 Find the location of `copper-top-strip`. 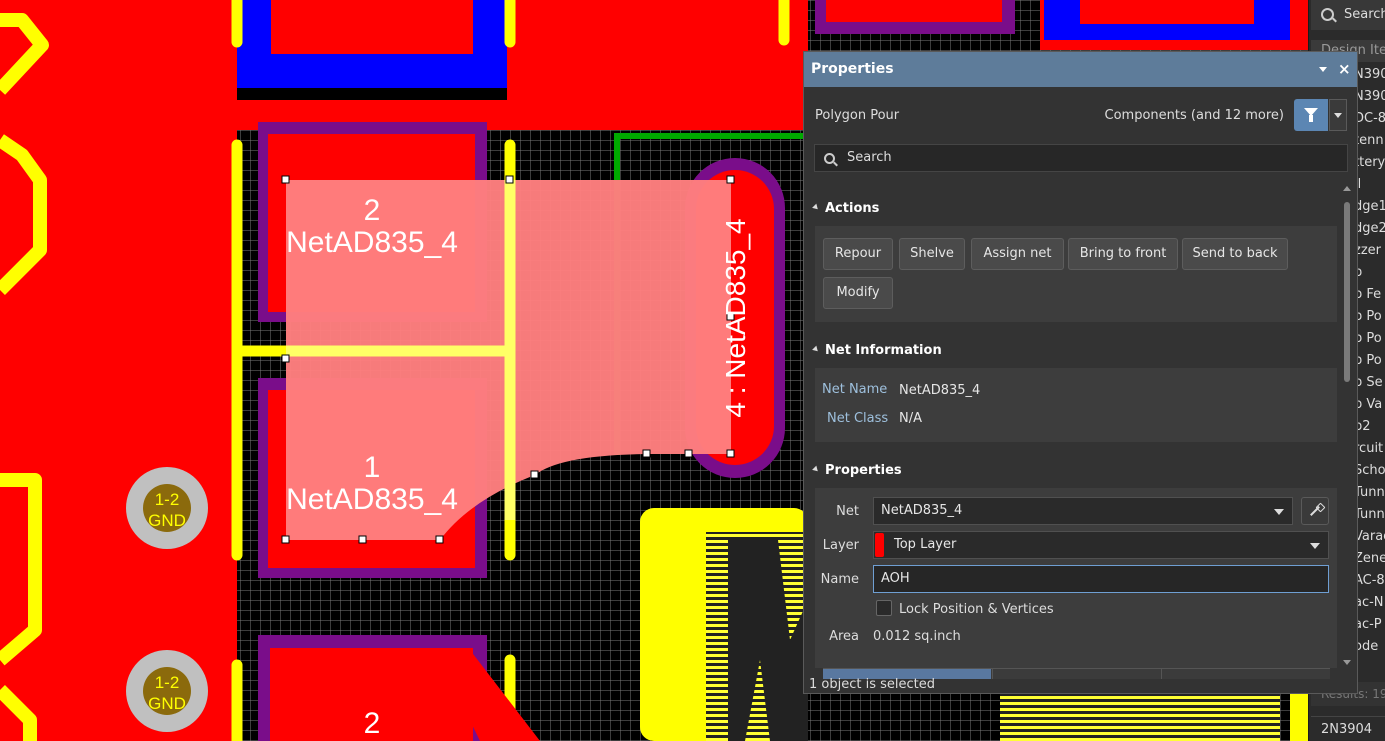

copper-top-strip is located at coordinates (372, 94).